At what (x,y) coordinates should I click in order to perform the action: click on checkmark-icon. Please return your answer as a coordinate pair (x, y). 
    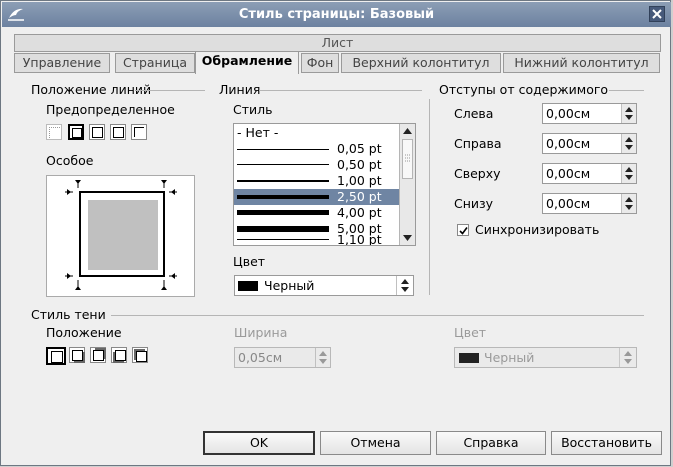
    Looking at the image, I should click on (463, 231).